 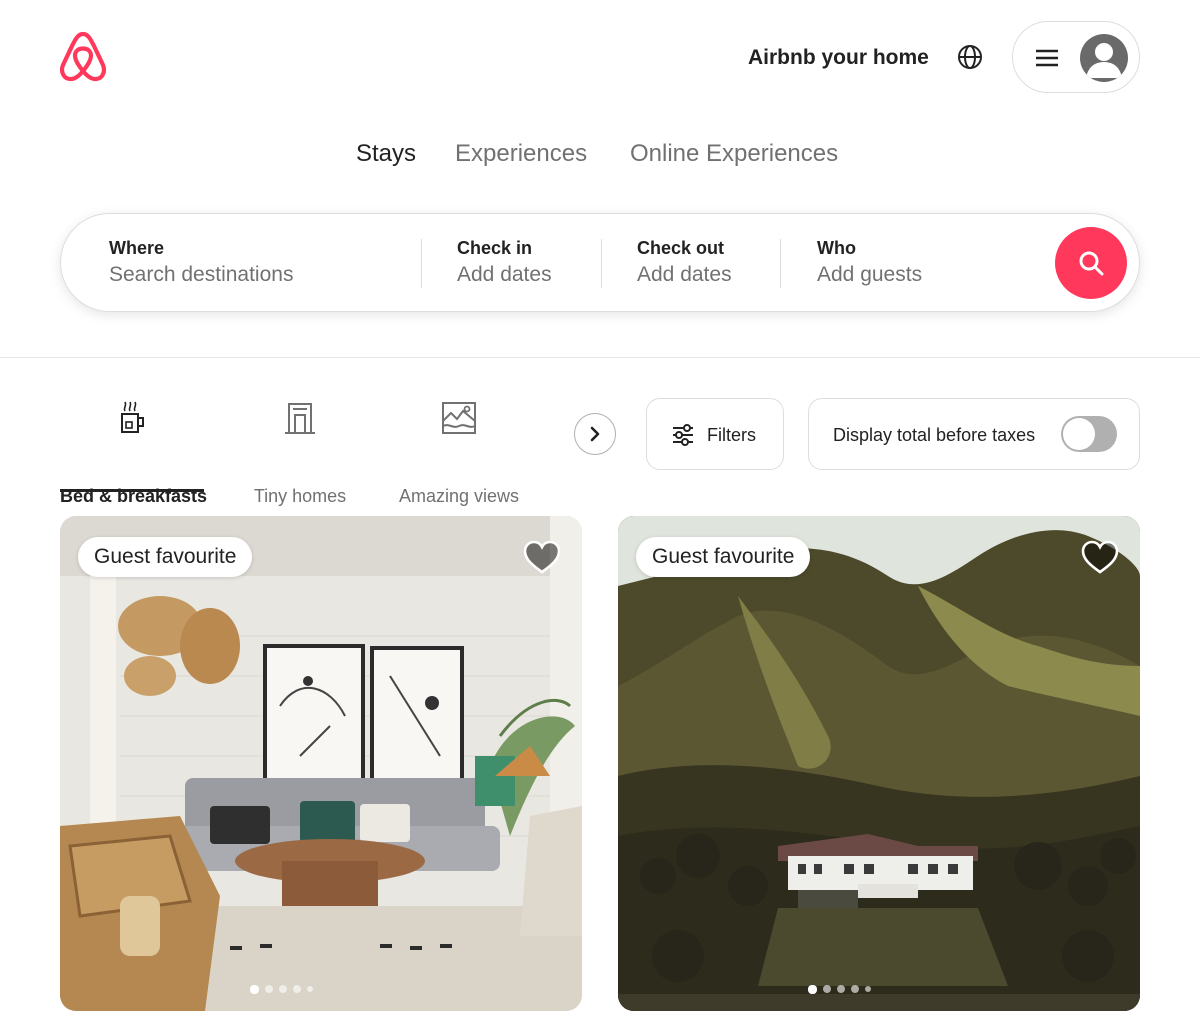 What do you see at coordinates (132, 490) in the screenshot?
I see `active-category-underline` at bounding box center [132, 490].